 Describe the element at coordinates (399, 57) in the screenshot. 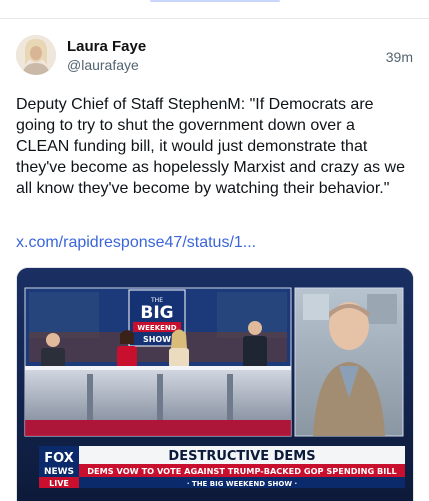

I see `post-timestamp: 39m` at that location.